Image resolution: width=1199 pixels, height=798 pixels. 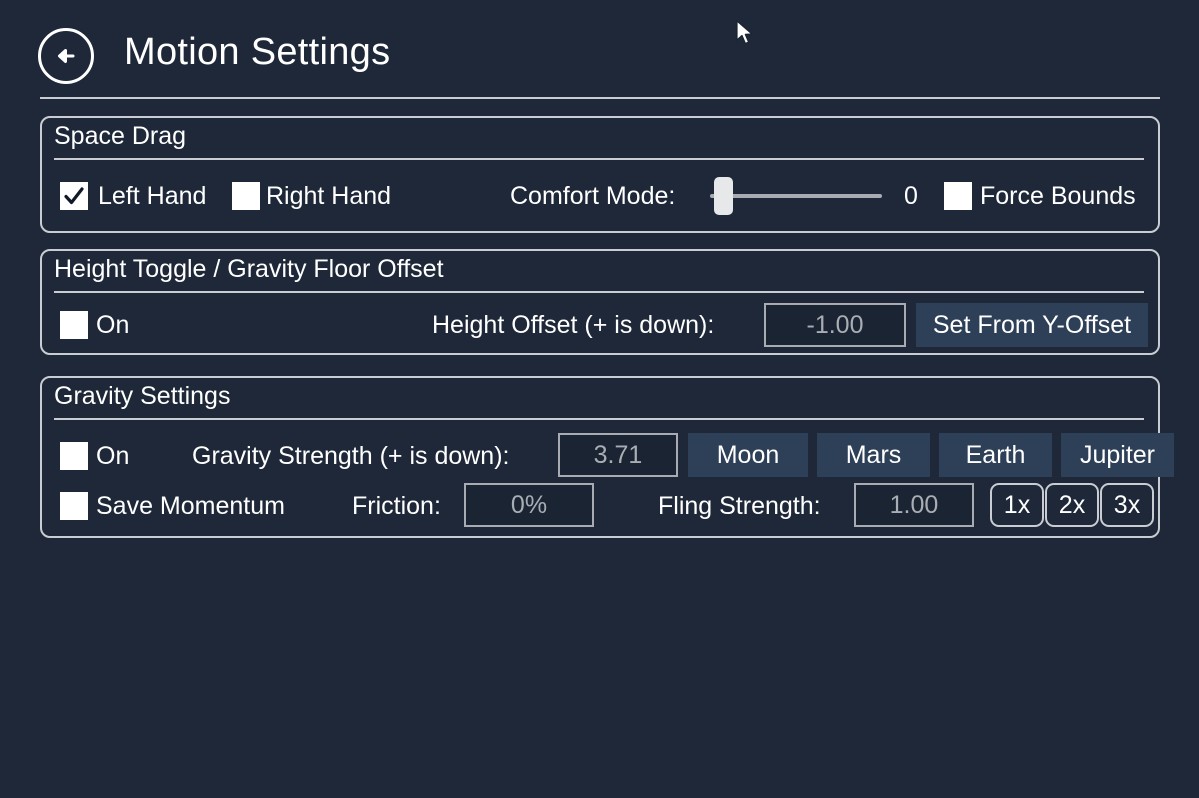 I want to click on input-gravity-strength: 3.71, so click(x=618, y=455).